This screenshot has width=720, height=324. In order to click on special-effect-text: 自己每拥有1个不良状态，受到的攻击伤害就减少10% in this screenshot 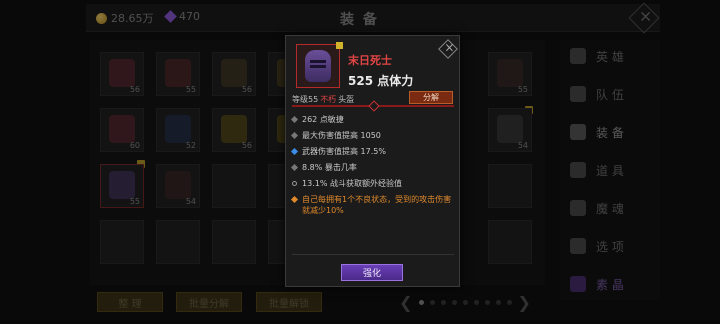, I will do `click(377, 205)`.